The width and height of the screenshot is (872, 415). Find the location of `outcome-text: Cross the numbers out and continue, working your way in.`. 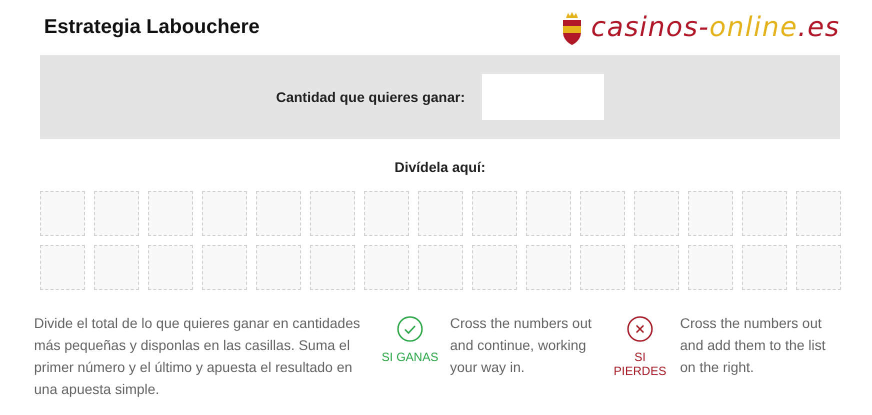

outcome-text: Cross the numbers out and continue, working your way in. is located at coordinates (521, 345).